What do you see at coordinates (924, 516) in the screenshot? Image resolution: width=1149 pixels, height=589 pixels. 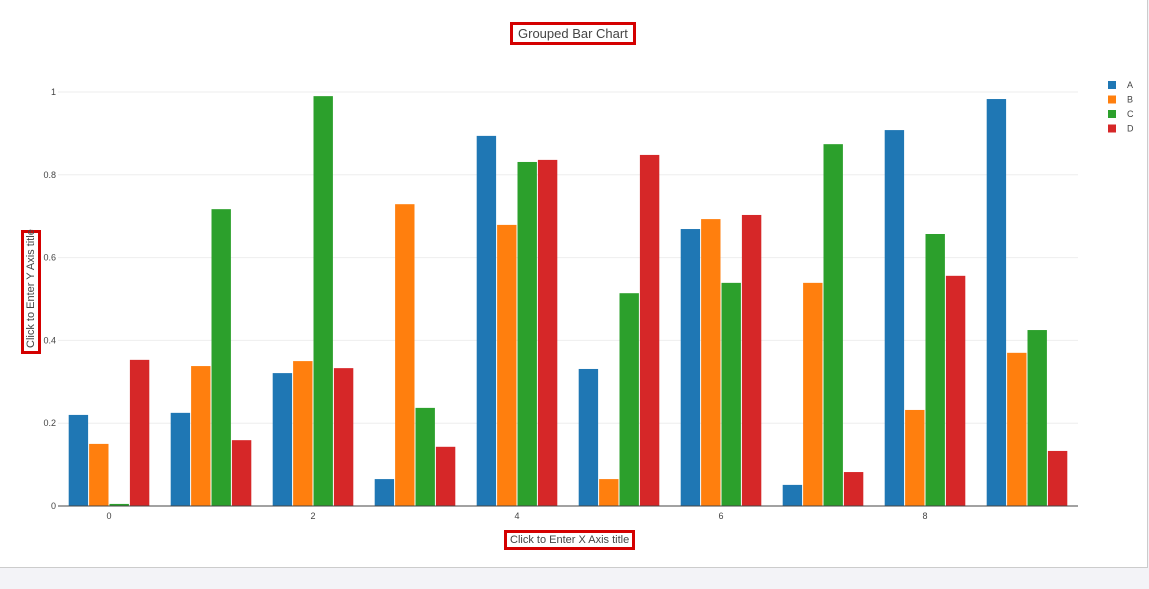 I see `x-tick-label: 8` at bounding box center [924, 516].